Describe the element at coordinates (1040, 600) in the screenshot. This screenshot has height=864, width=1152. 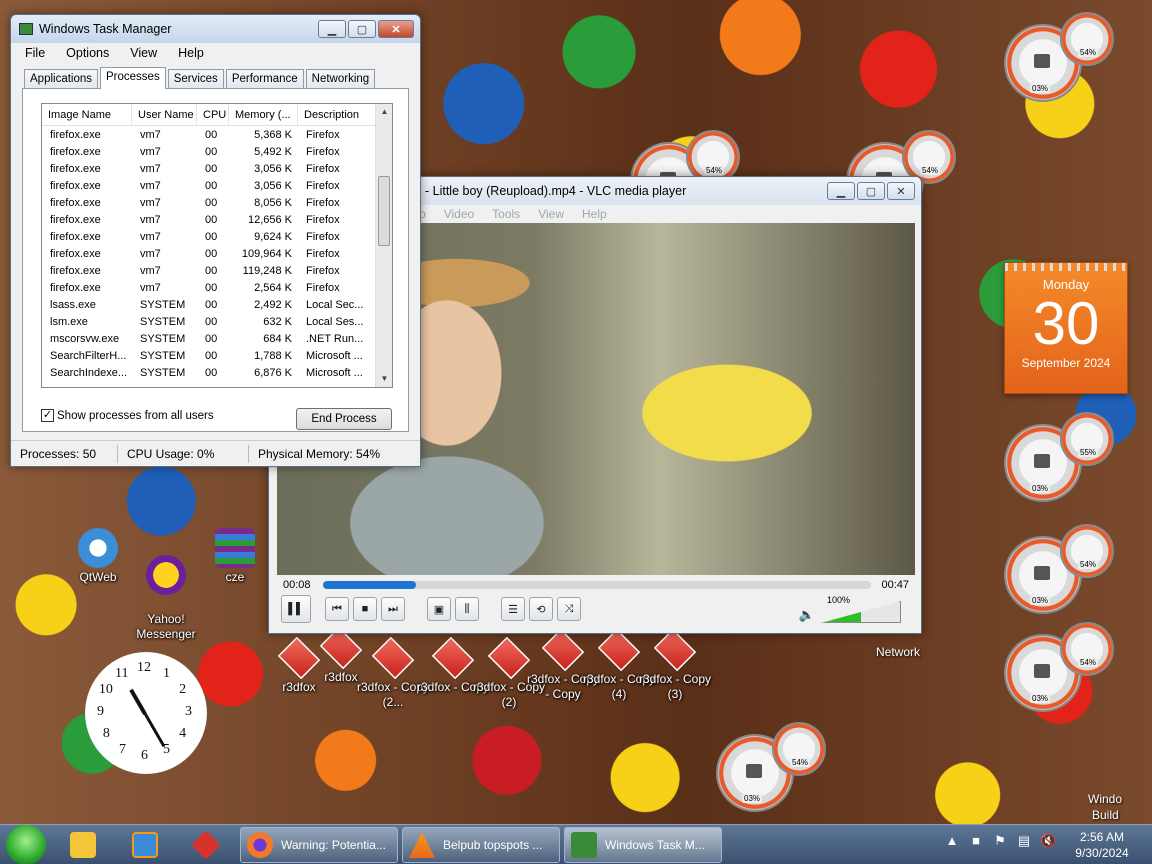
I see `cpu-percent: 03%` at that location.